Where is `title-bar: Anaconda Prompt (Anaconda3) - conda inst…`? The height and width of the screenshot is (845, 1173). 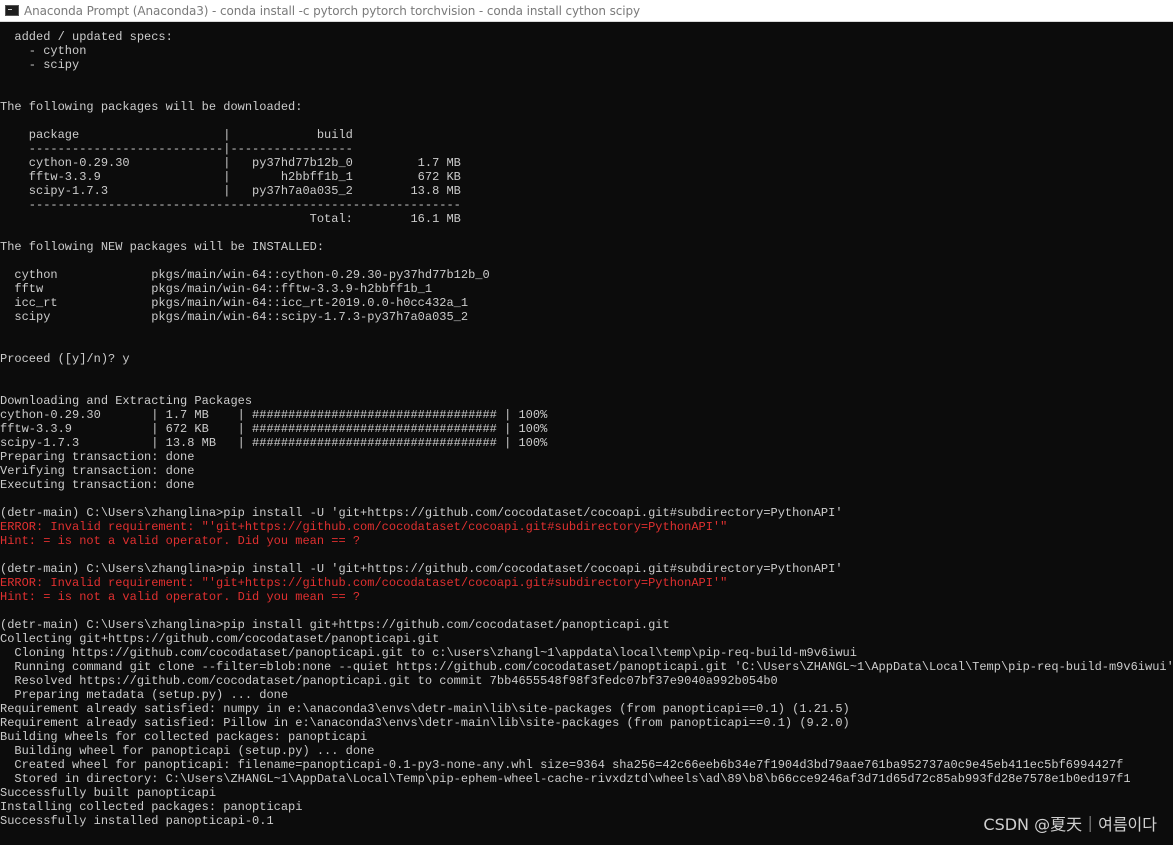 title-bar: Anaconda Prompt (Anaconda3) - conda inst… is located at coordinates (586, 11).